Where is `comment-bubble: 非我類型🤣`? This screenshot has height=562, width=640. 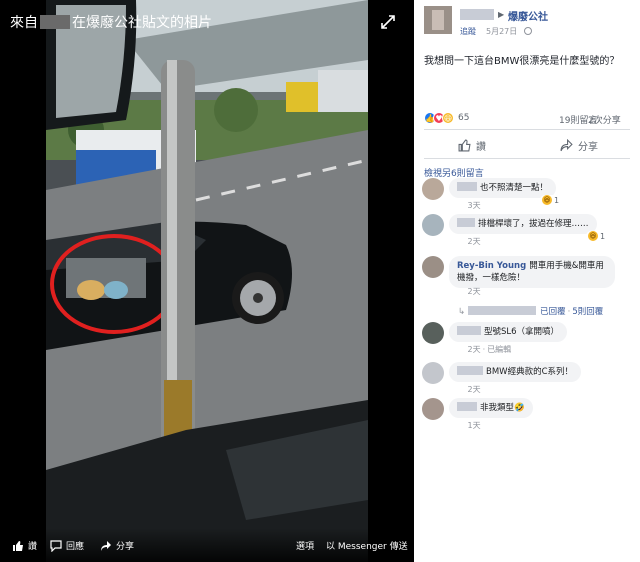 comment-bubble: 非我類型🤣 is located at coordinates (491, 408).